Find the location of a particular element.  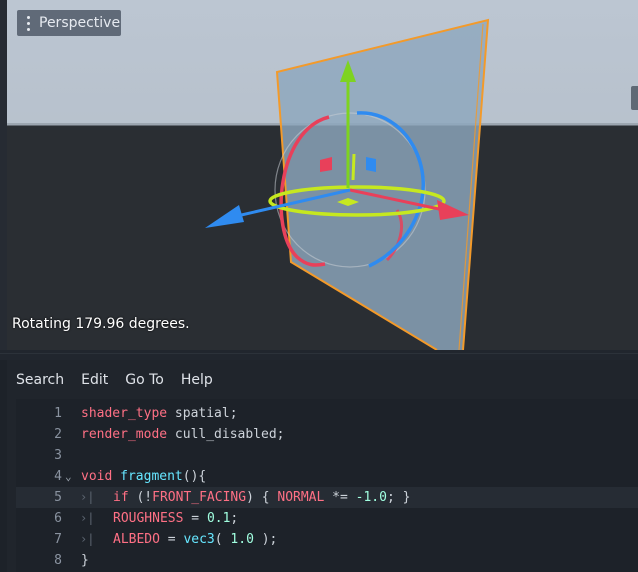

line-number: 8 is located at coordinates (58, 560).